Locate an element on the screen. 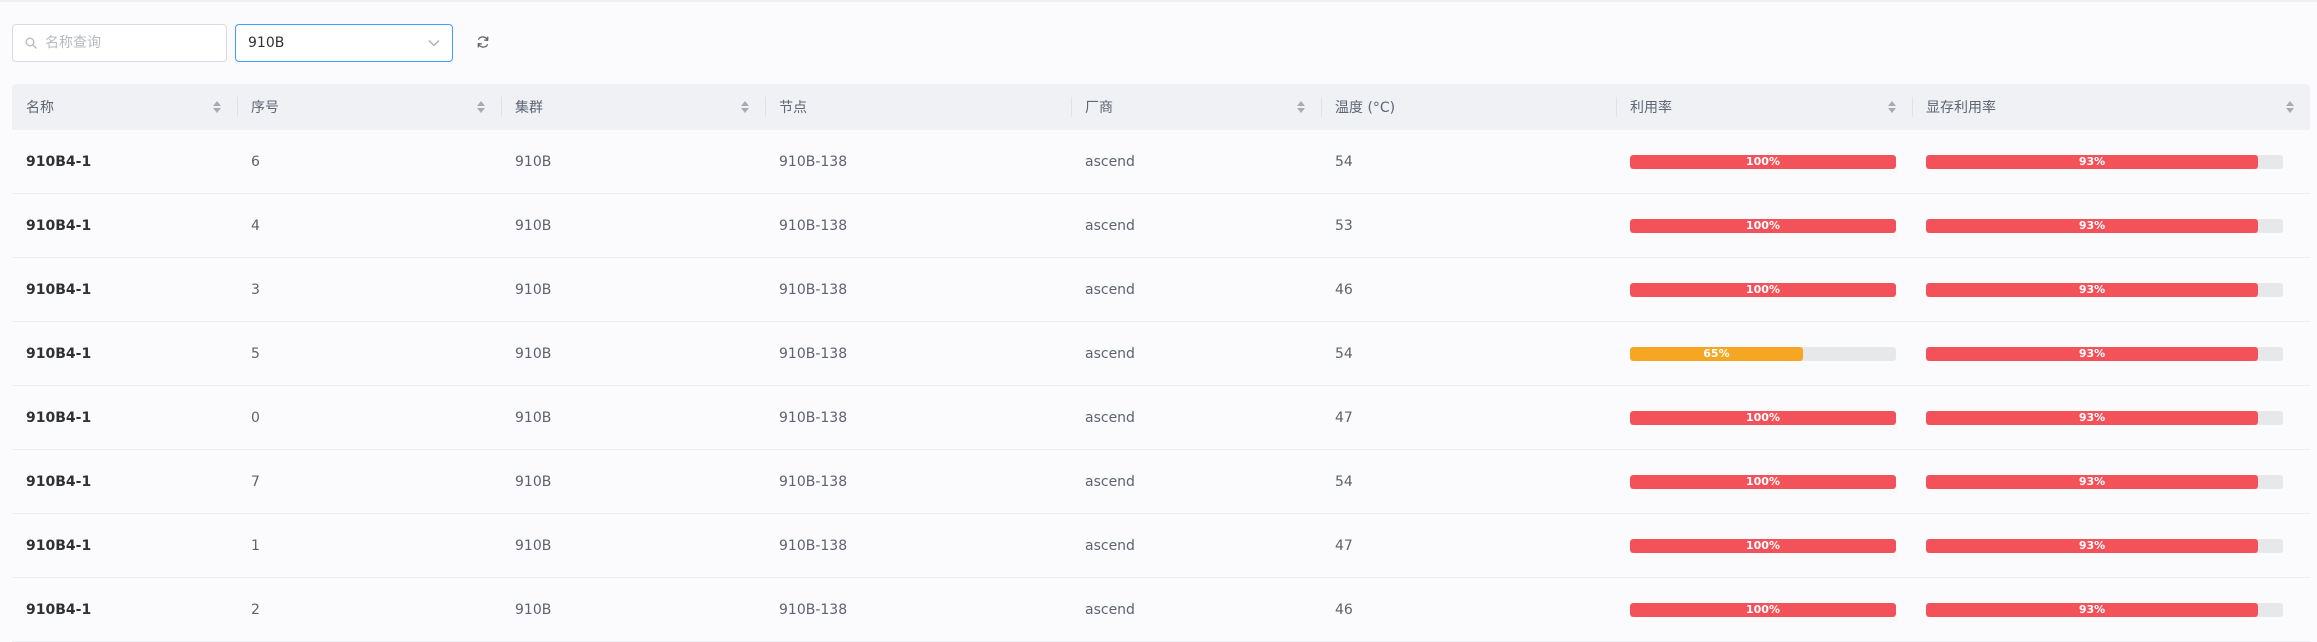 The image size is (2317, 642). column-header-utilization: 利用率 is located at coordinates (1764, 107).